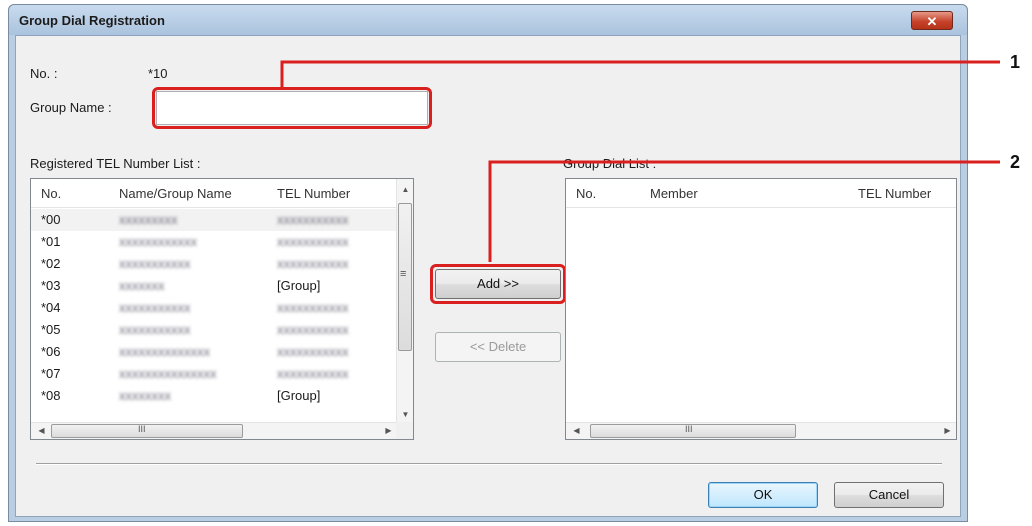 This screenshot has height=526, width=1032. What do you see at coordinates (610, 163) in the screenshot?
I see `group-dial-list-label: Group Dial List :` at bounding box center [610, 163].